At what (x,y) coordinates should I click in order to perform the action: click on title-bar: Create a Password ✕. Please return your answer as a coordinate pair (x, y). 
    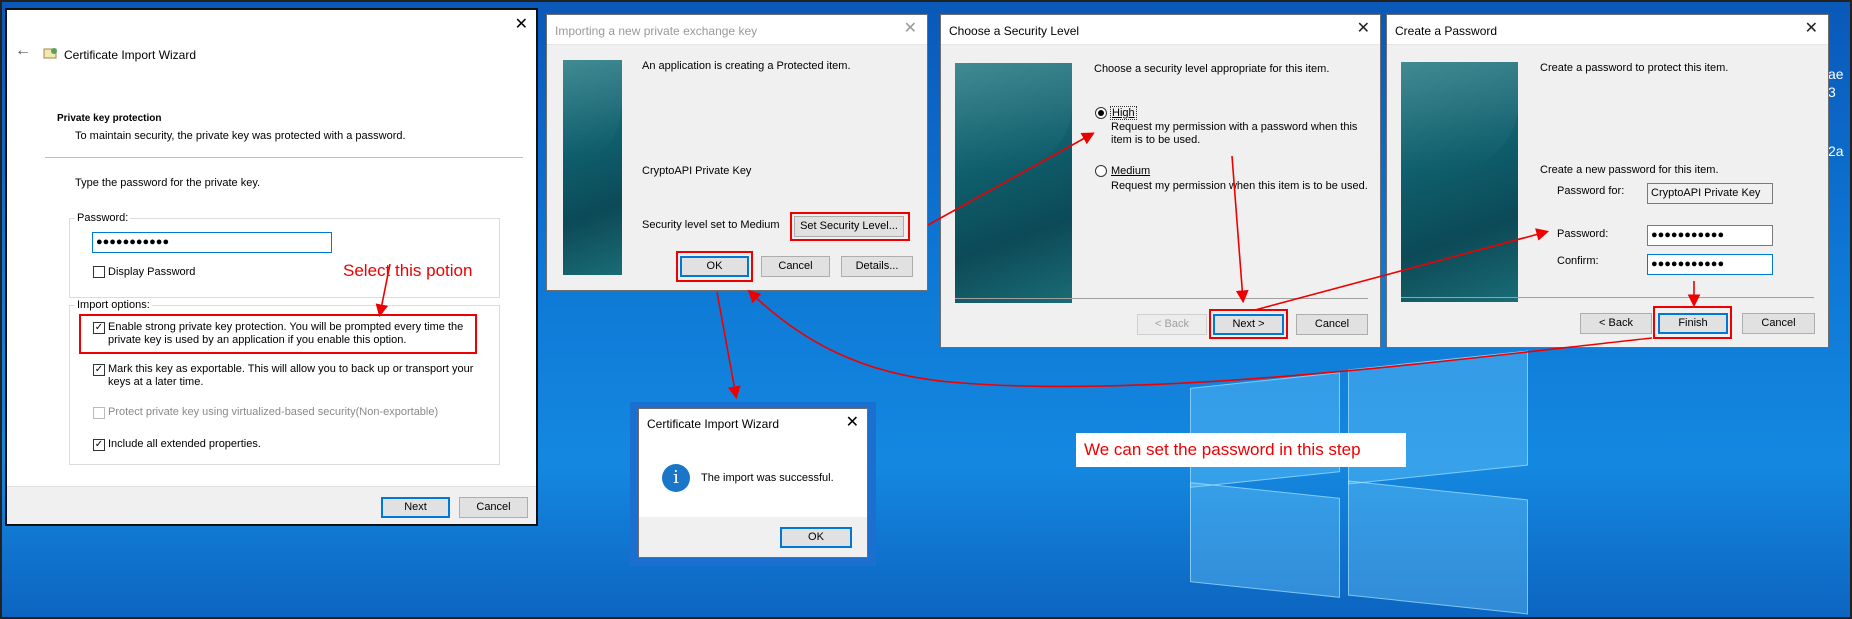
    Looking at the image, I should click on (1607, 30).